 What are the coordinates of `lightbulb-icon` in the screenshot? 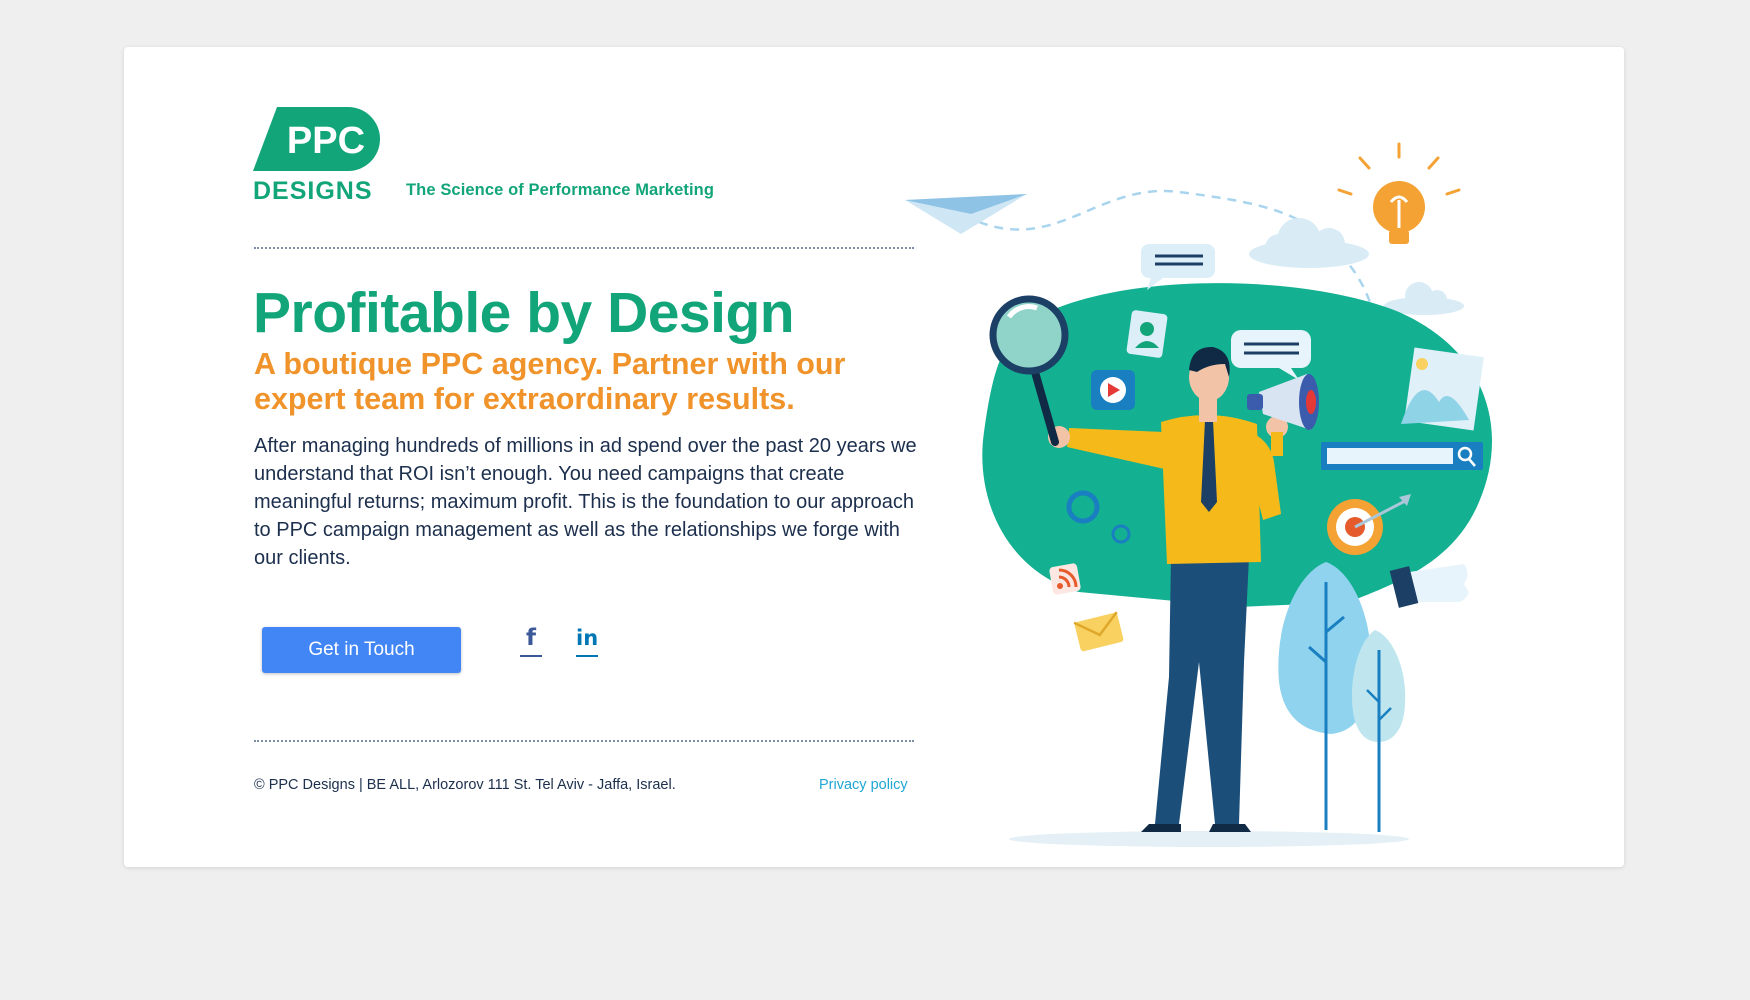 It's located at (1399, 193).